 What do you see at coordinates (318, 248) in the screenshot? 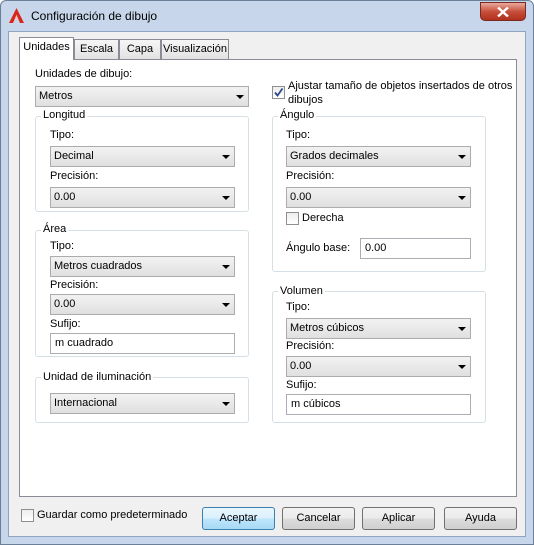
I see `angulo-base-label: Ángulo base:` at bounding box center [318, 248].